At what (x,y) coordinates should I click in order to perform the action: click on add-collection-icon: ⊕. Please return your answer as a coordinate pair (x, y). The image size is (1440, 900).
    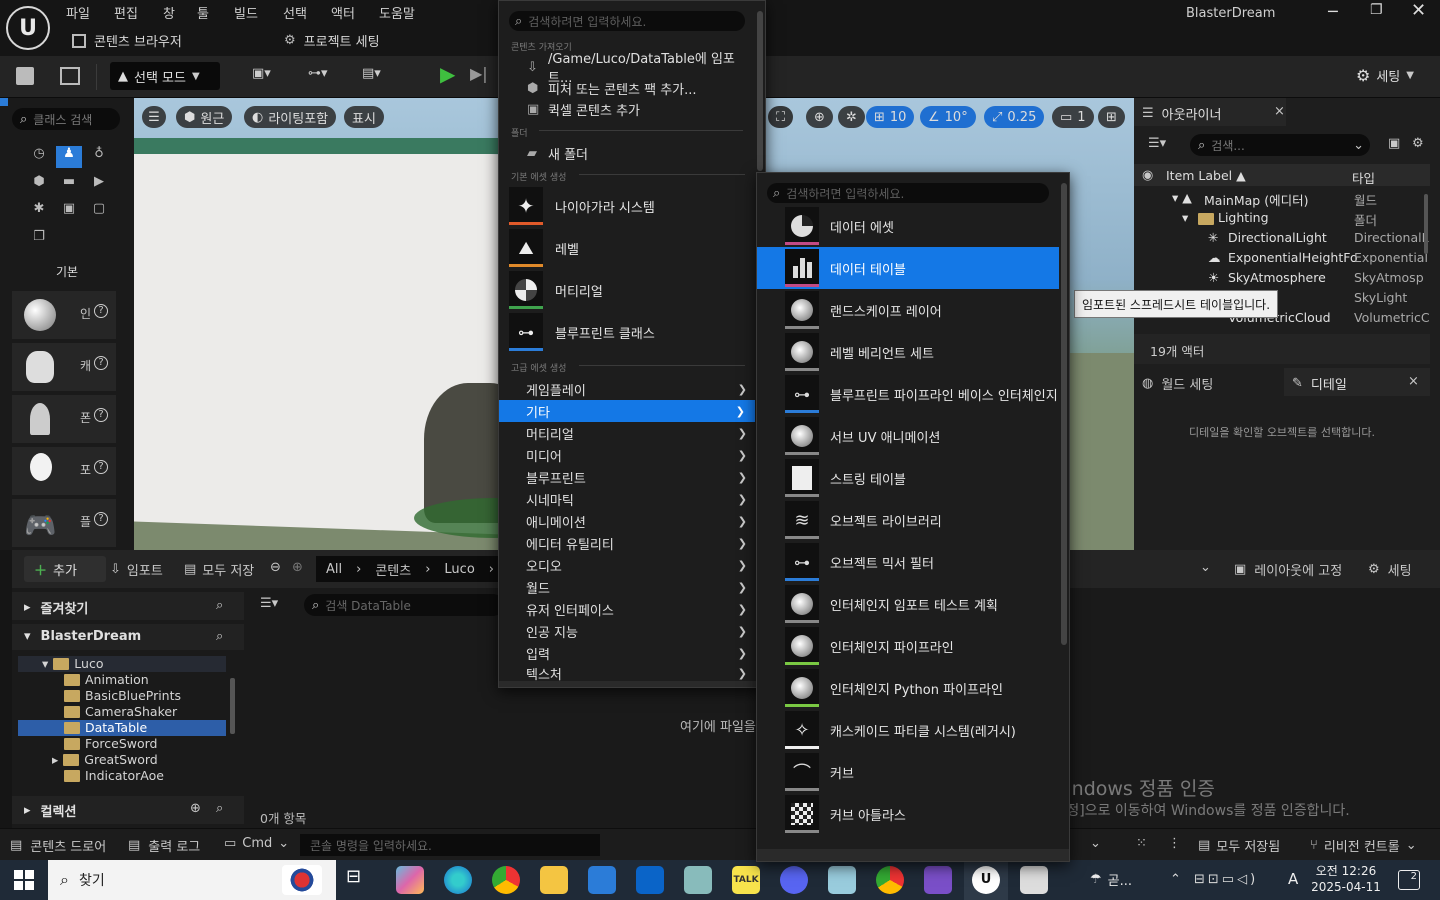
    Looking at the image, I should click on (195, 808).